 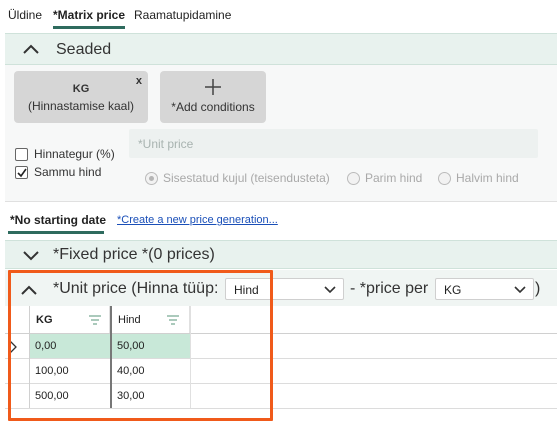 What do you see at coordinates (246, 290) in the screenshot?
I see `price-type-value: Hind` at bounding box center [246, 290].